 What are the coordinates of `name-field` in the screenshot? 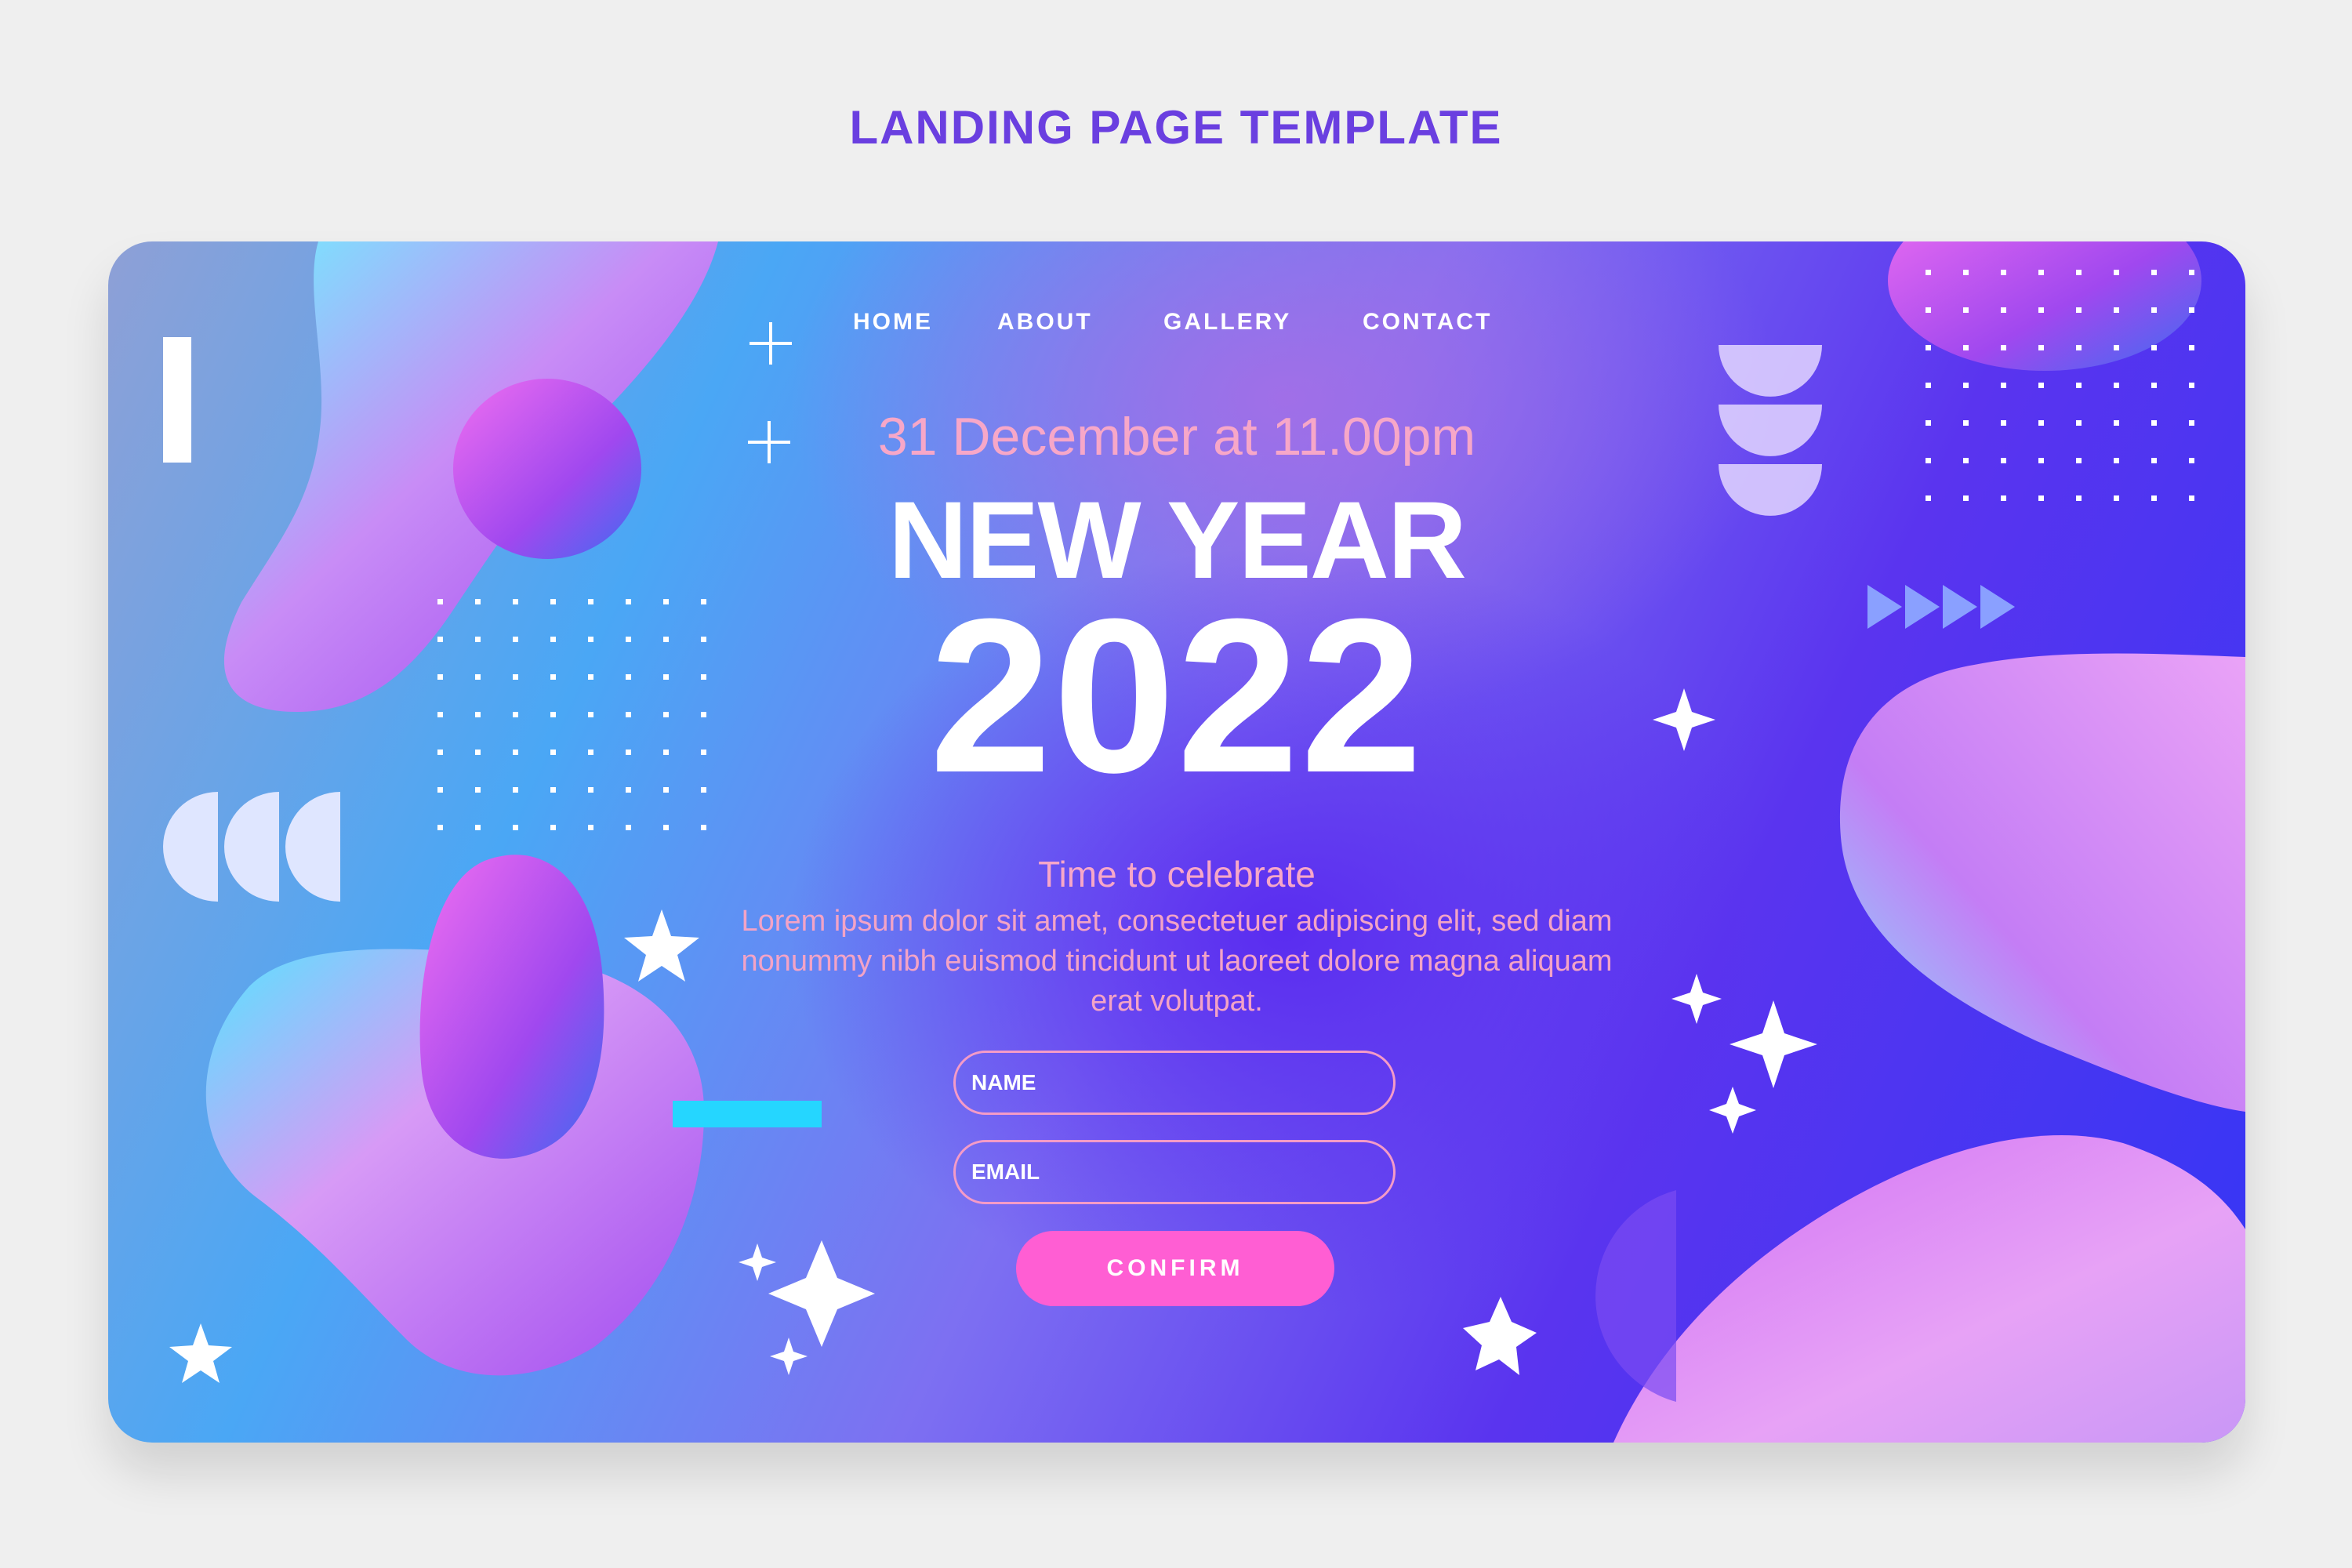 It's located at (1174, 1083).